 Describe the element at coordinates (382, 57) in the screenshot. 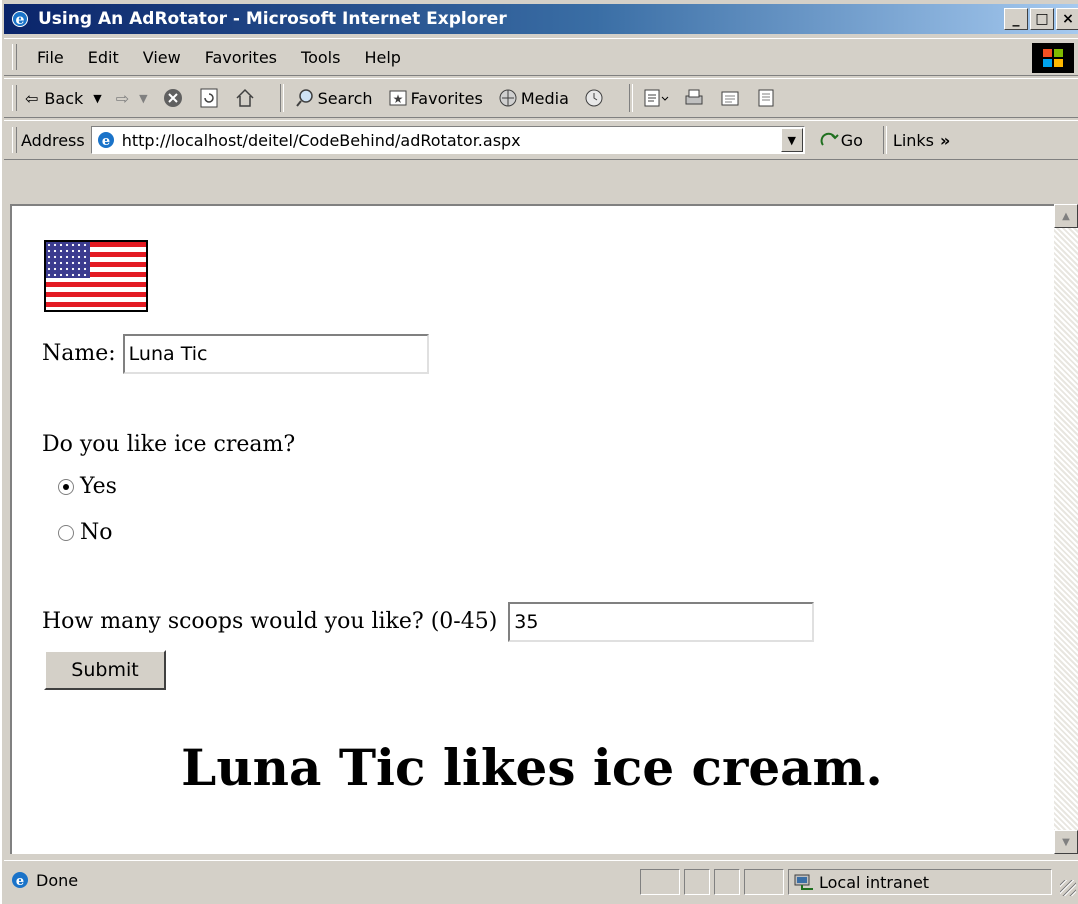

I see `menu-help: Help` at that location.